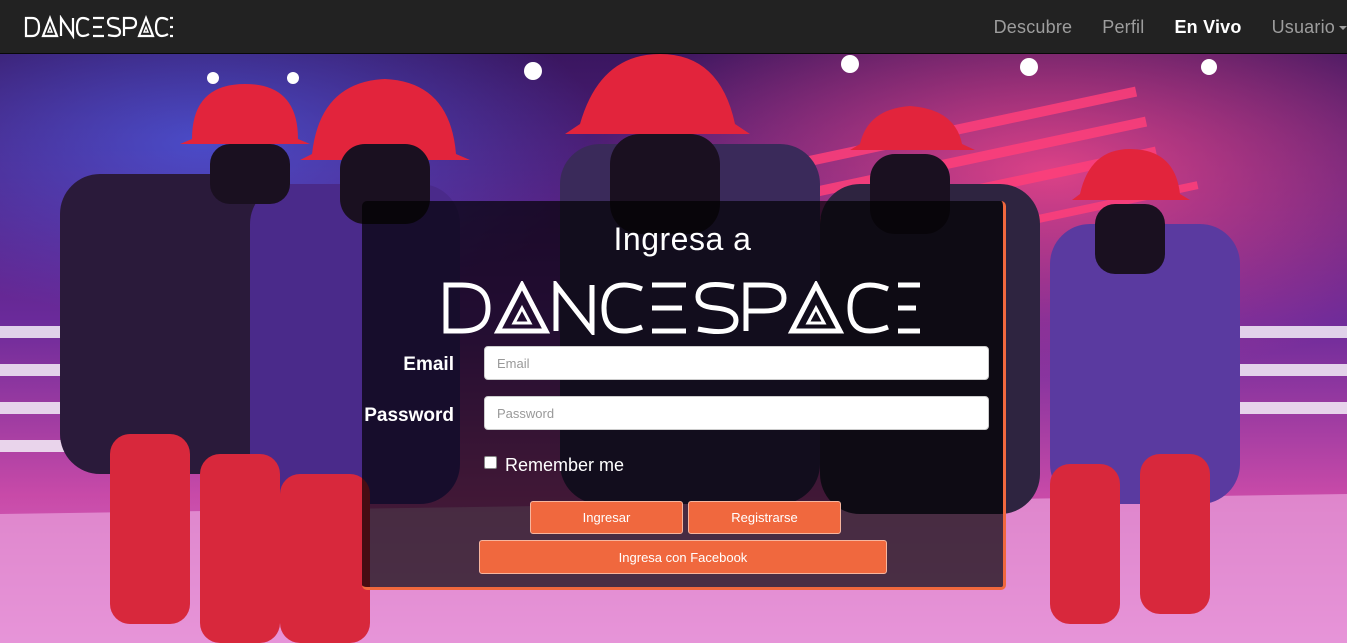  What do you see at coordinates (673, 27) in the screenshot?
I see `top-navbar: Descubre Perfil En Vivo Usuario` at bounding box center [673, 27].